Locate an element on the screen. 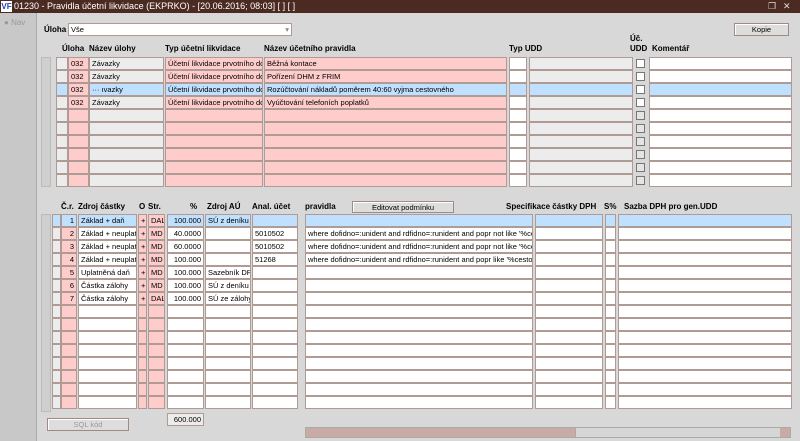 The image size is (800, 441). cell-zdroj-au: Sazebník DPH is located at coordinates (228, 272).